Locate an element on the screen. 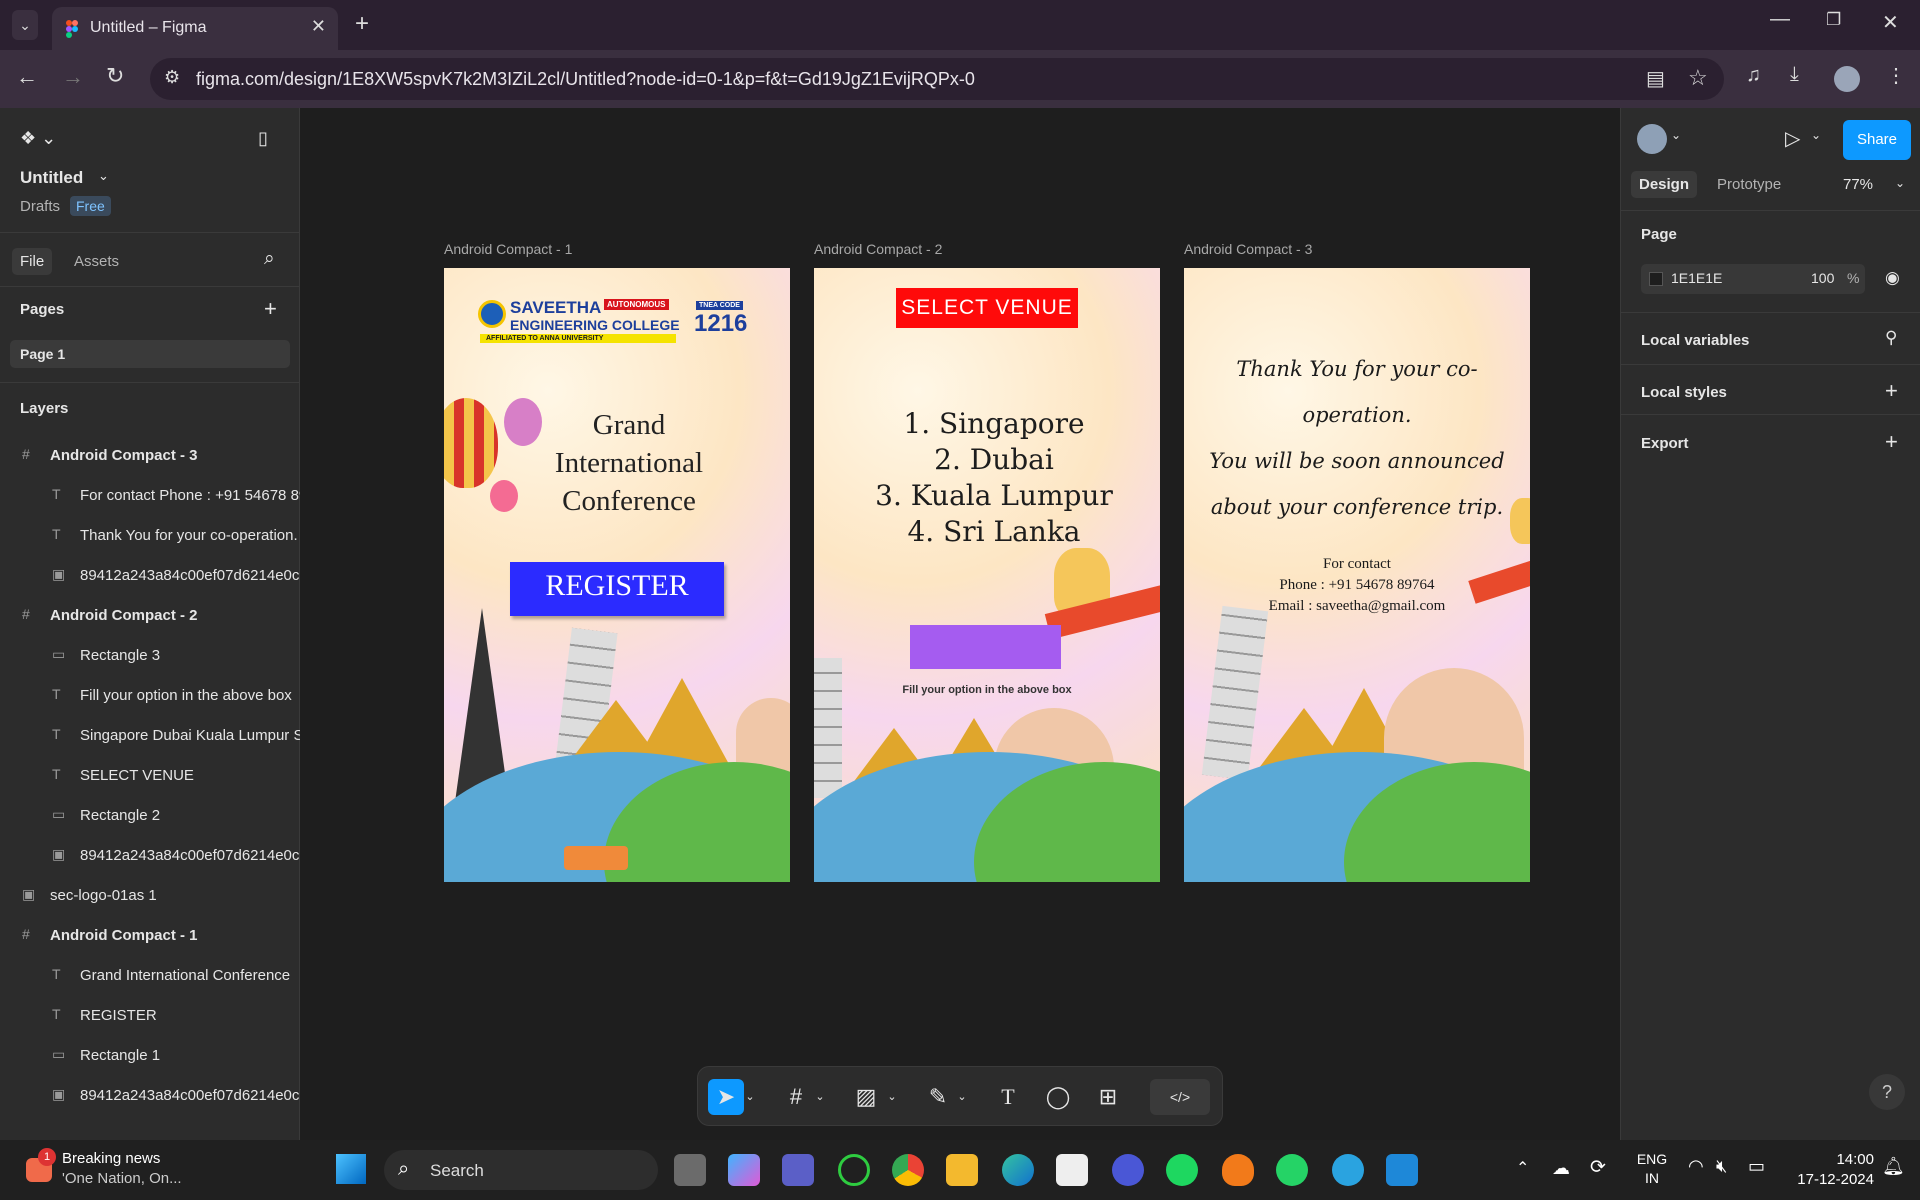 The width and height of the screenshot is (1920, 1200). downloads-icon: ⤓ is located at coordinates (1794, 74).